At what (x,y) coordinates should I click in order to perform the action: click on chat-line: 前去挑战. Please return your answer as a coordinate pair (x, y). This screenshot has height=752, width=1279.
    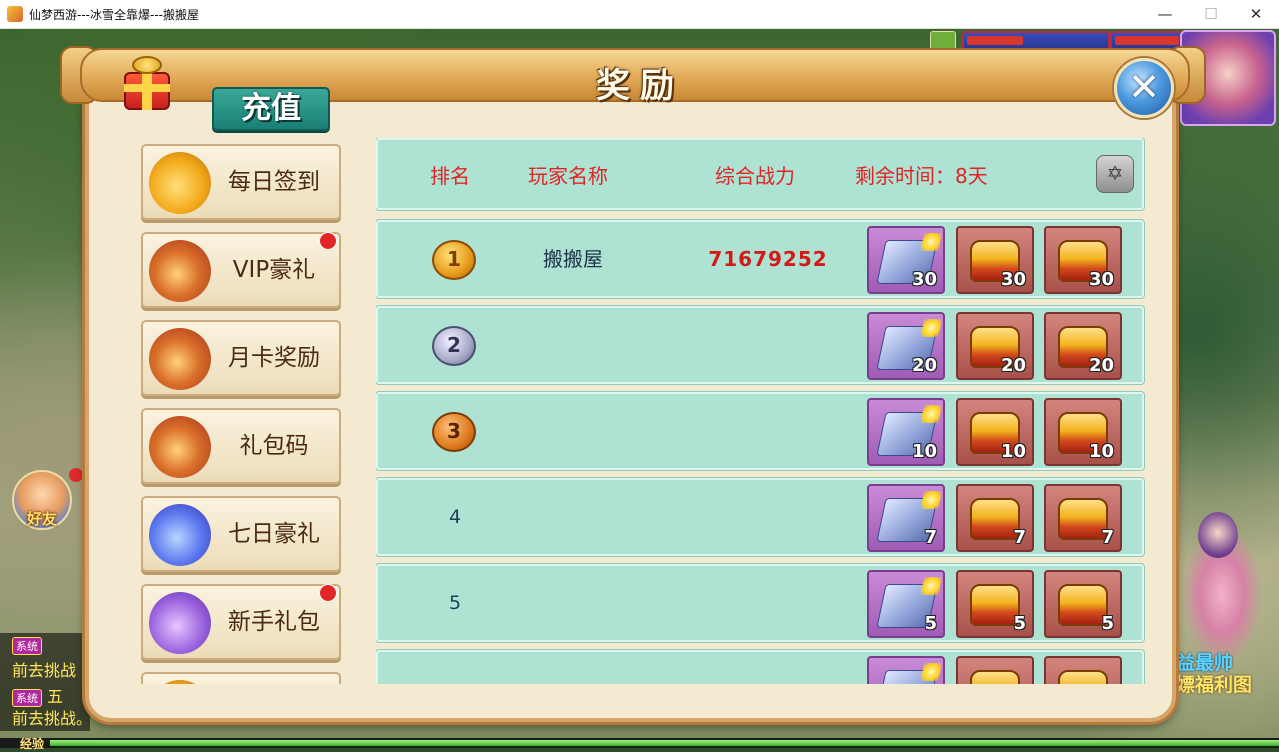
    Looking at the image, I should click on (44, 670).